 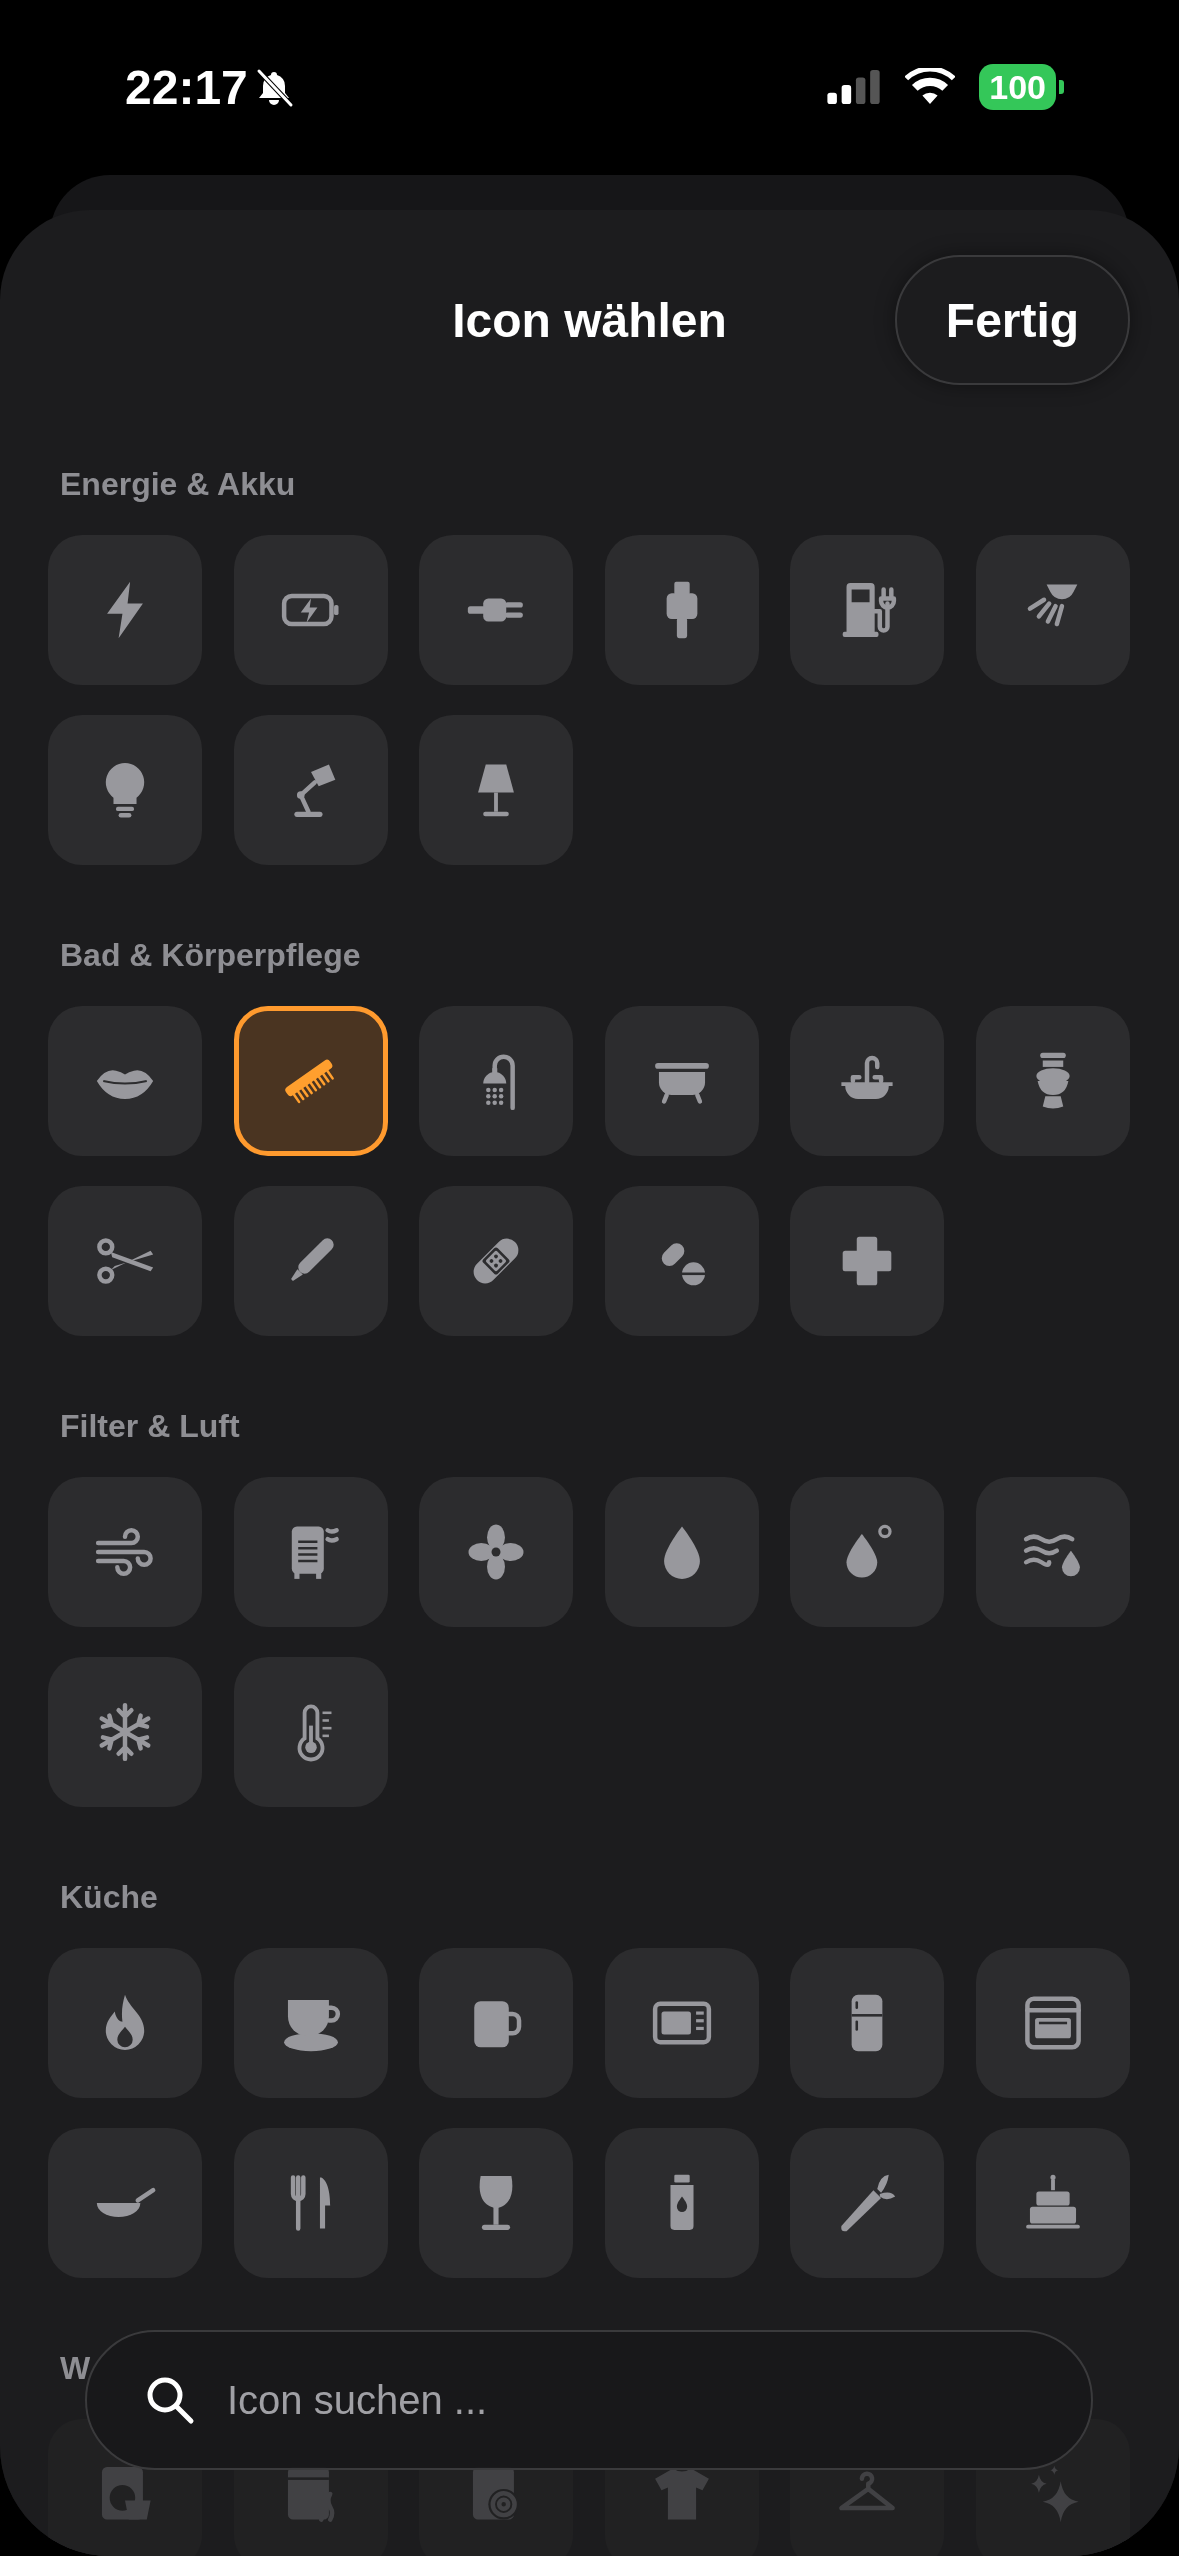 I want to click on search-icon, so click(x=170, y=2400).